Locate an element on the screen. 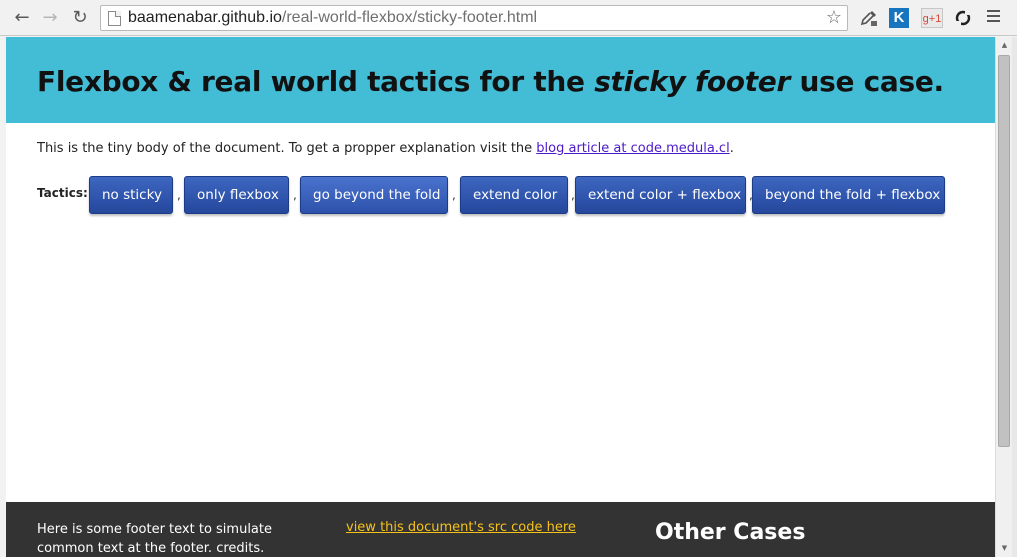 This screenshot has width=1017, height=557. reload-icon: ↻ is located at coordinates (80, 18).